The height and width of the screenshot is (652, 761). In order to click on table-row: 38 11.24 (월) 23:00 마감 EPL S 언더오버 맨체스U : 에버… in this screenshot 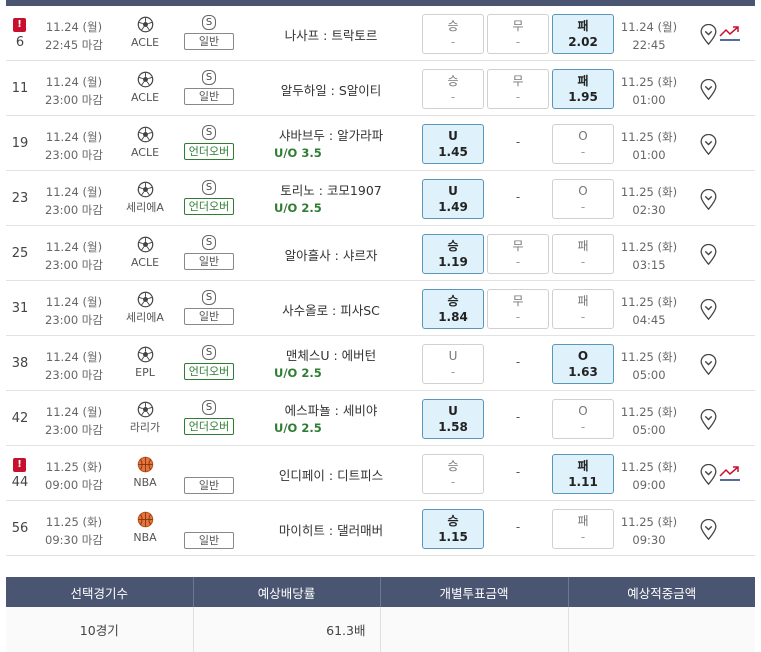, I will do `click(380, 363)`.